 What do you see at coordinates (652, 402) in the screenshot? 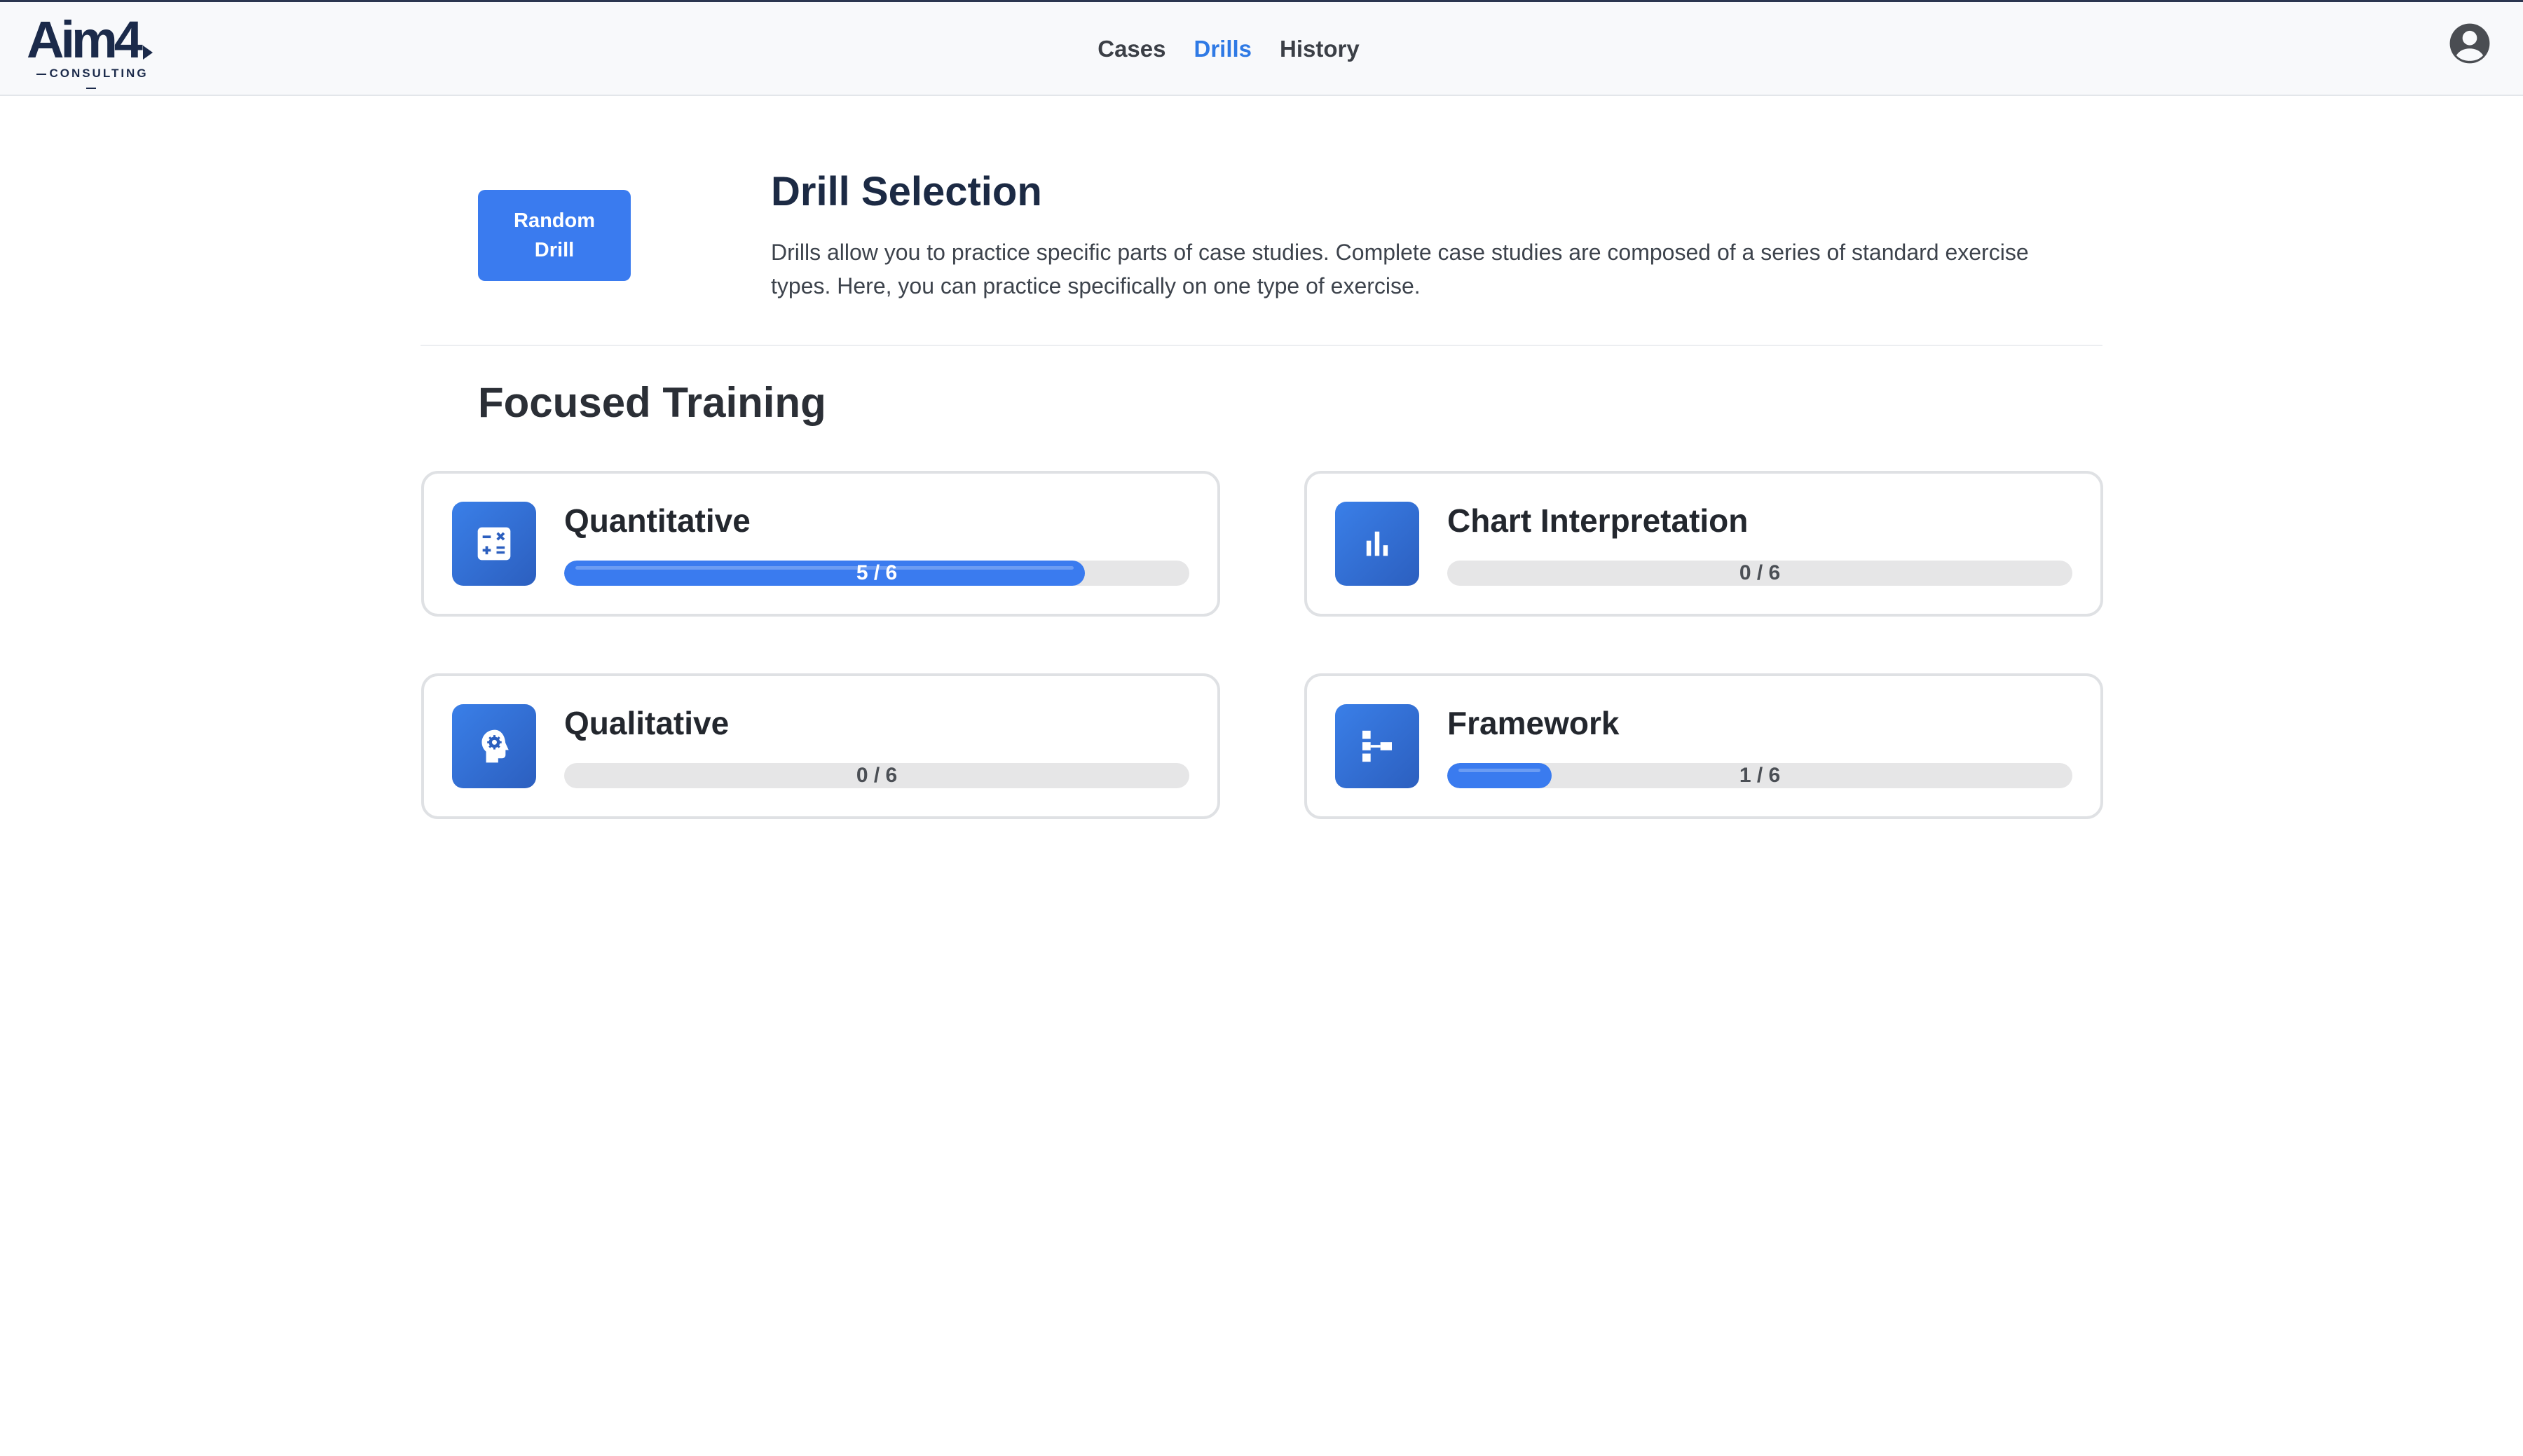
I see `section-title: Focused Training` at bounding box center [652, 402].